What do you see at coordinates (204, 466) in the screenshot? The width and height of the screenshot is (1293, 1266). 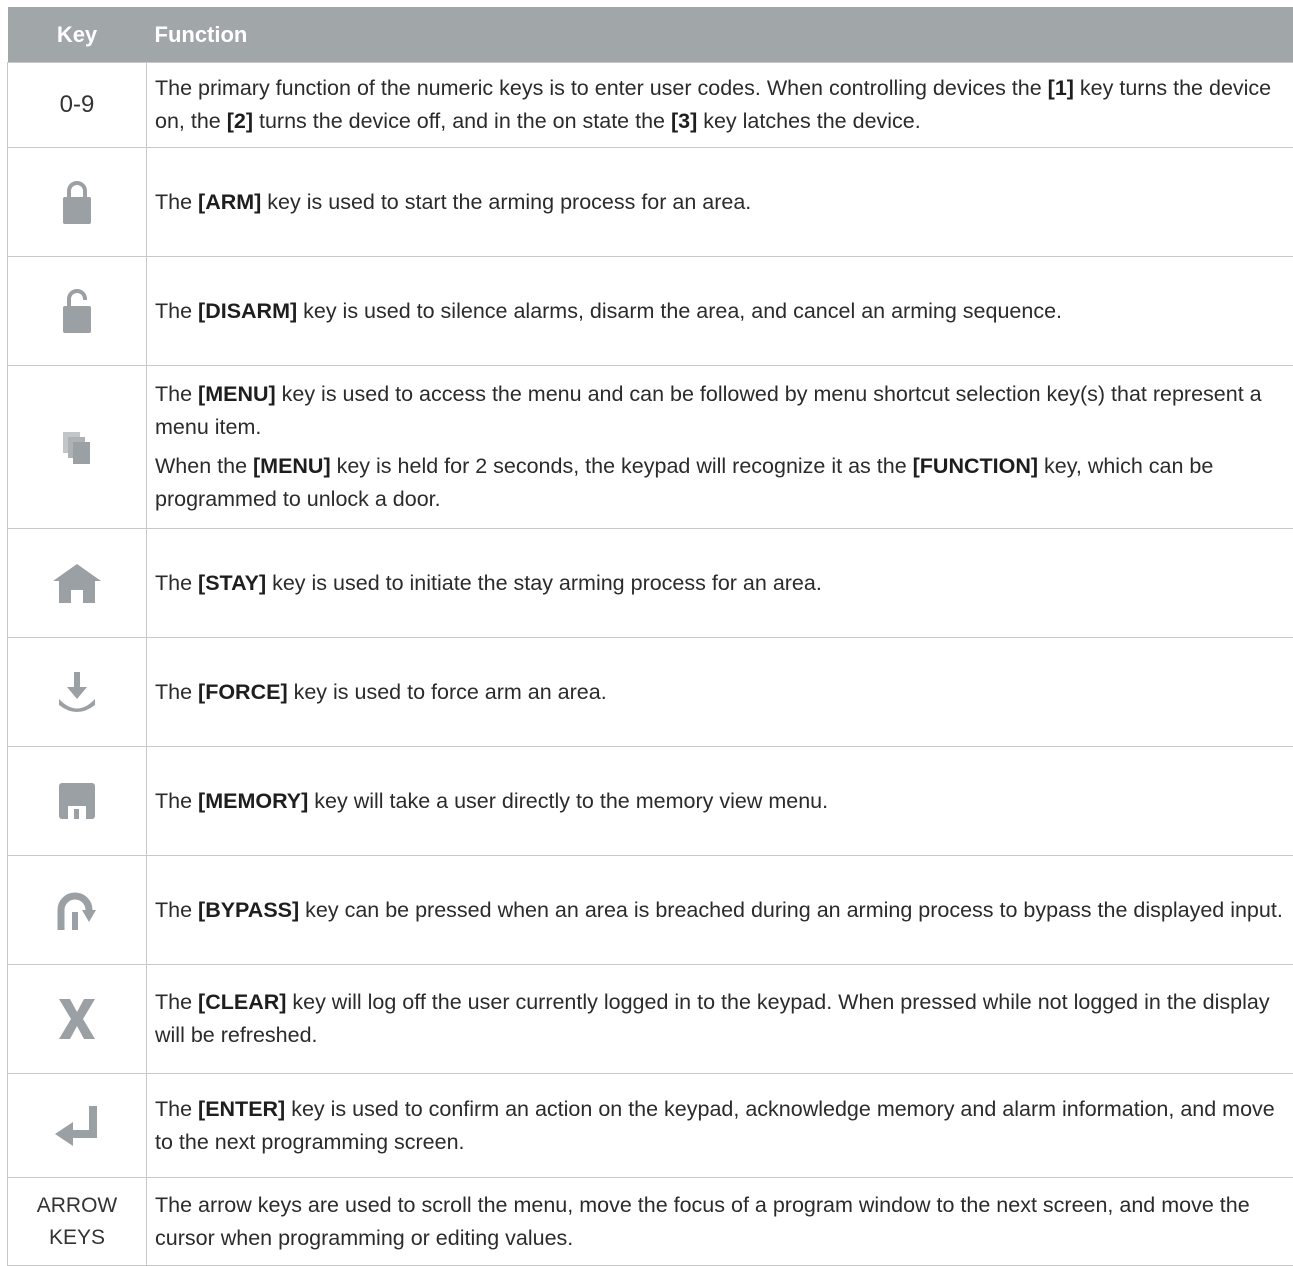 I see `function-text-run: When the` at bounding box center [204, 466].